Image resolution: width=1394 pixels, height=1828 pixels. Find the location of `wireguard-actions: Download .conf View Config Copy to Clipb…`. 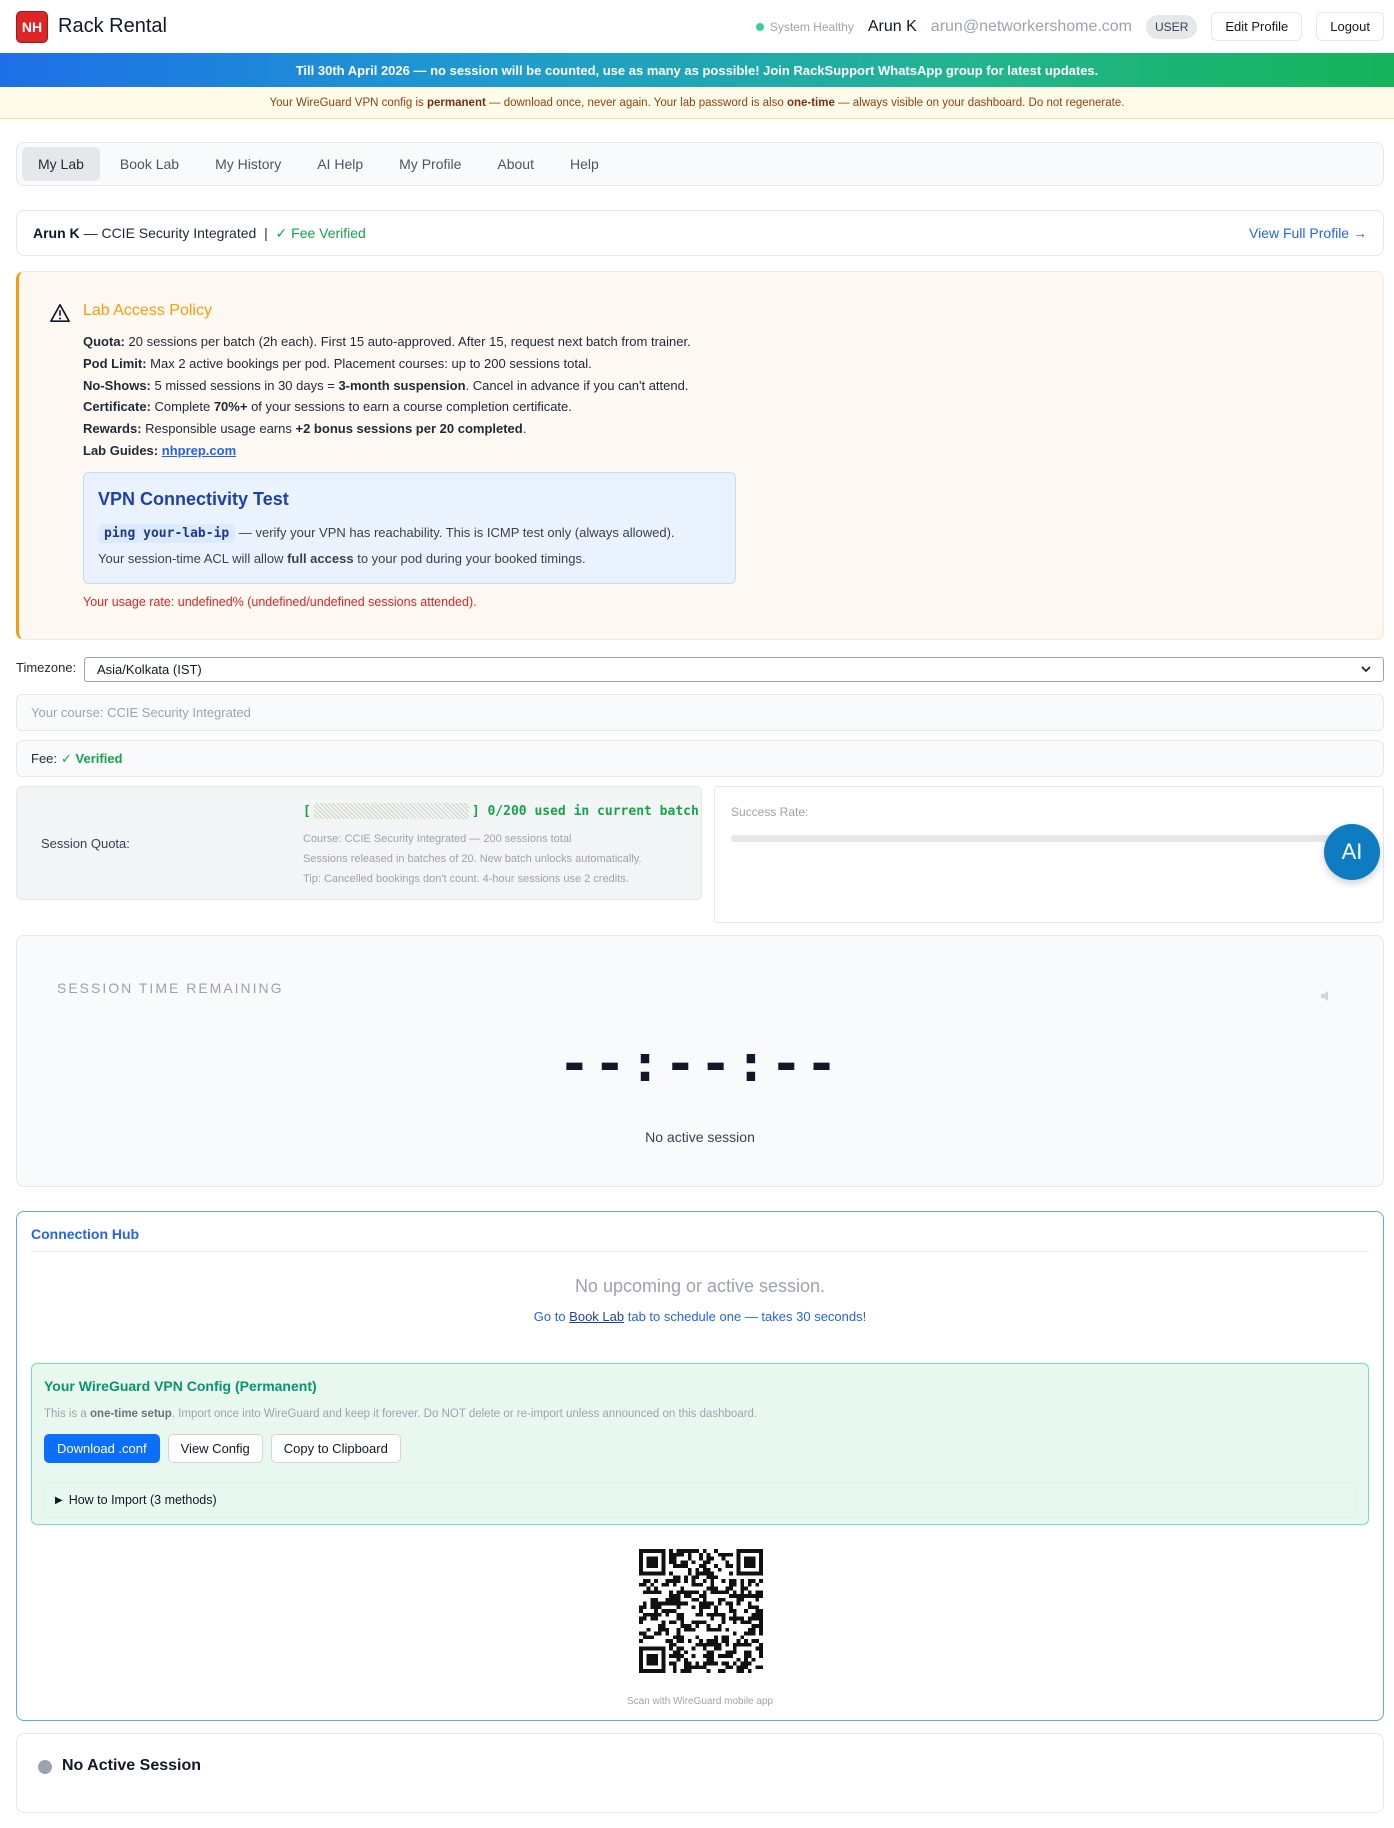

wireguard-actions: Download .conf View Config Copy to Clipb… is located at coordinates (222, 1448).